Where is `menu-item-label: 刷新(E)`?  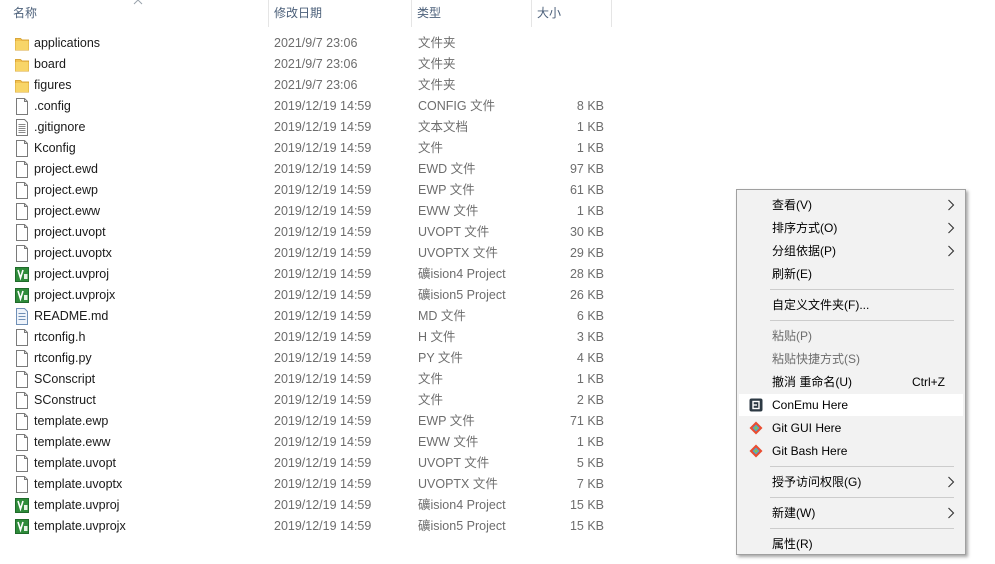 menu-item-label: 刷新(E) is located at coordinates (792, 274).